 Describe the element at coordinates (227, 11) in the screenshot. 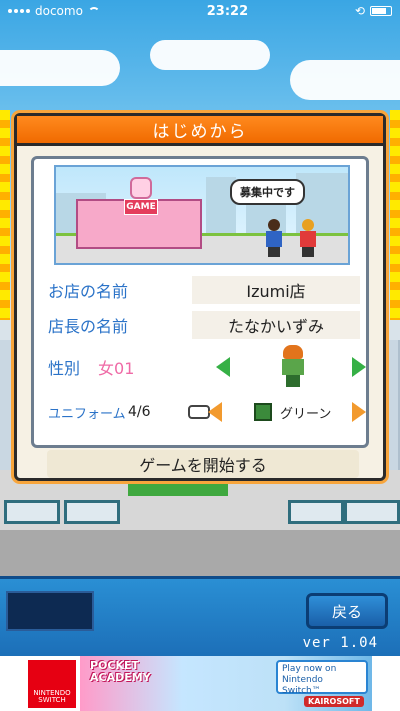

I see `status-time: 23:22` at that location.